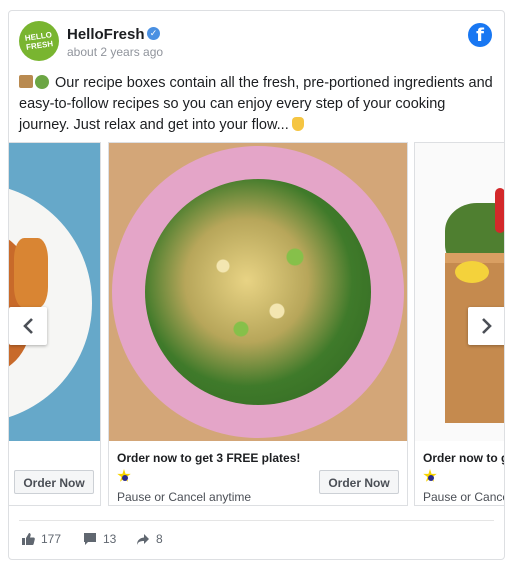  Describe the element at coordinates (54, 292) in the screenshot. I see `slide-image-chickpea-dish` at that location.